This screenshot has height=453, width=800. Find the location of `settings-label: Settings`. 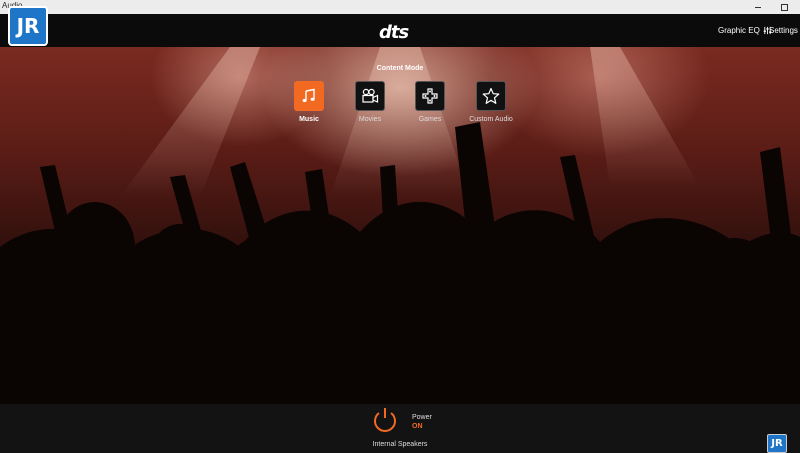

settings-label: Settings is located at coordinates (783, 30).